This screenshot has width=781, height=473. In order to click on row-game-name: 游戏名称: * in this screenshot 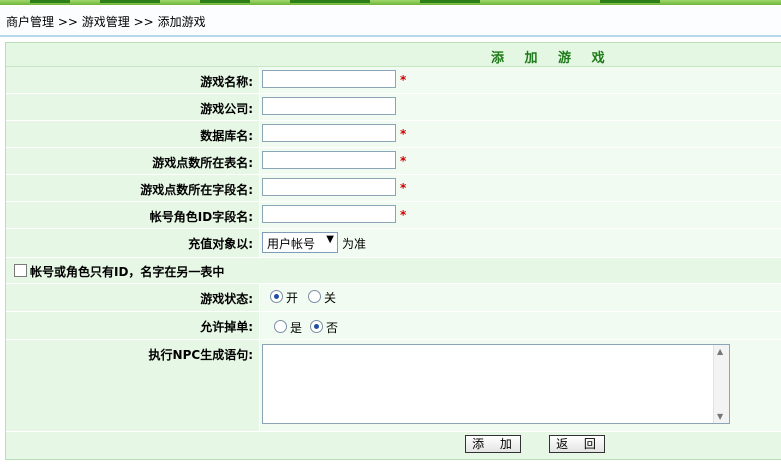, I will do `click(393, 80)`.